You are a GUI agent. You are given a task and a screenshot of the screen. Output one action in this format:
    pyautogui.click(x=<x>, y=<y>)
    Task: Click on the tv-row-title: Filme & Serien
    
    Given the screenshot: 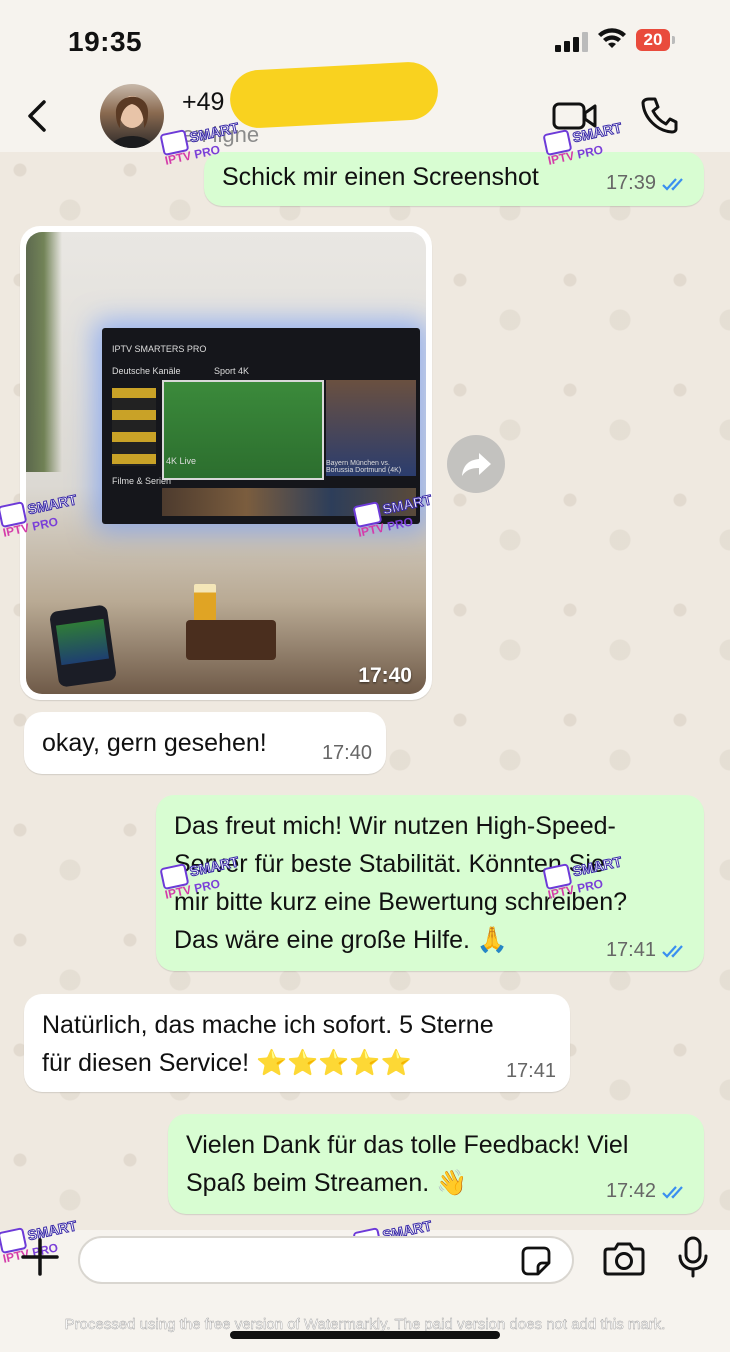 What is the action you would take?
    pyautogui.click(x=142, y=481)
    